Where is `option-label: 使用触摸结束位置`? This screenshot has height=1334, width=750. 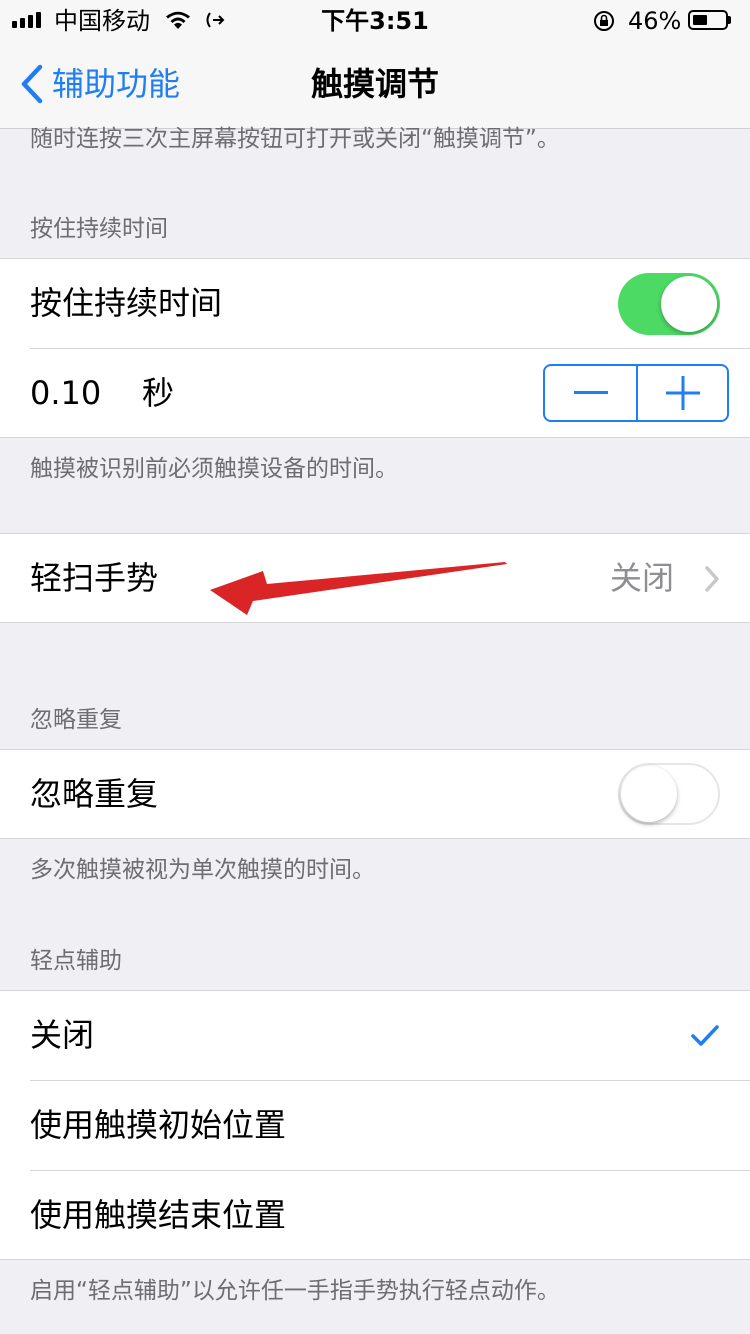
option-label: 使用触摸结束位置 is located at coordinates (158, 1215).